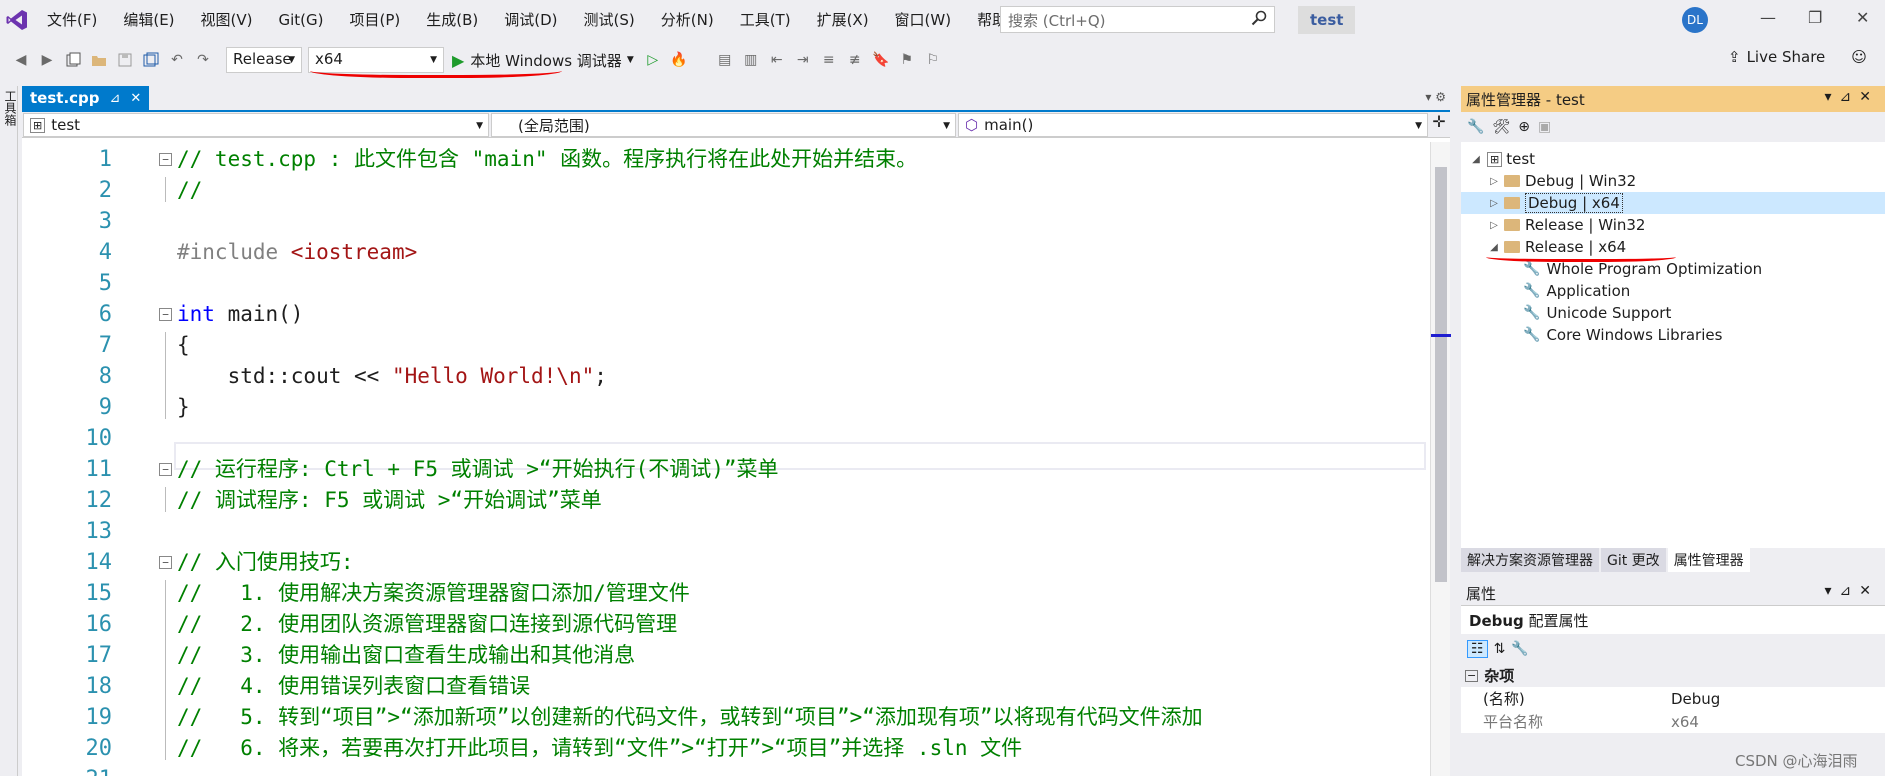 The image size is (1885, 776). What do you see at coordinates (125, 60) in the screenshot?
I see `save-icon` at bounding box center [125, 60].